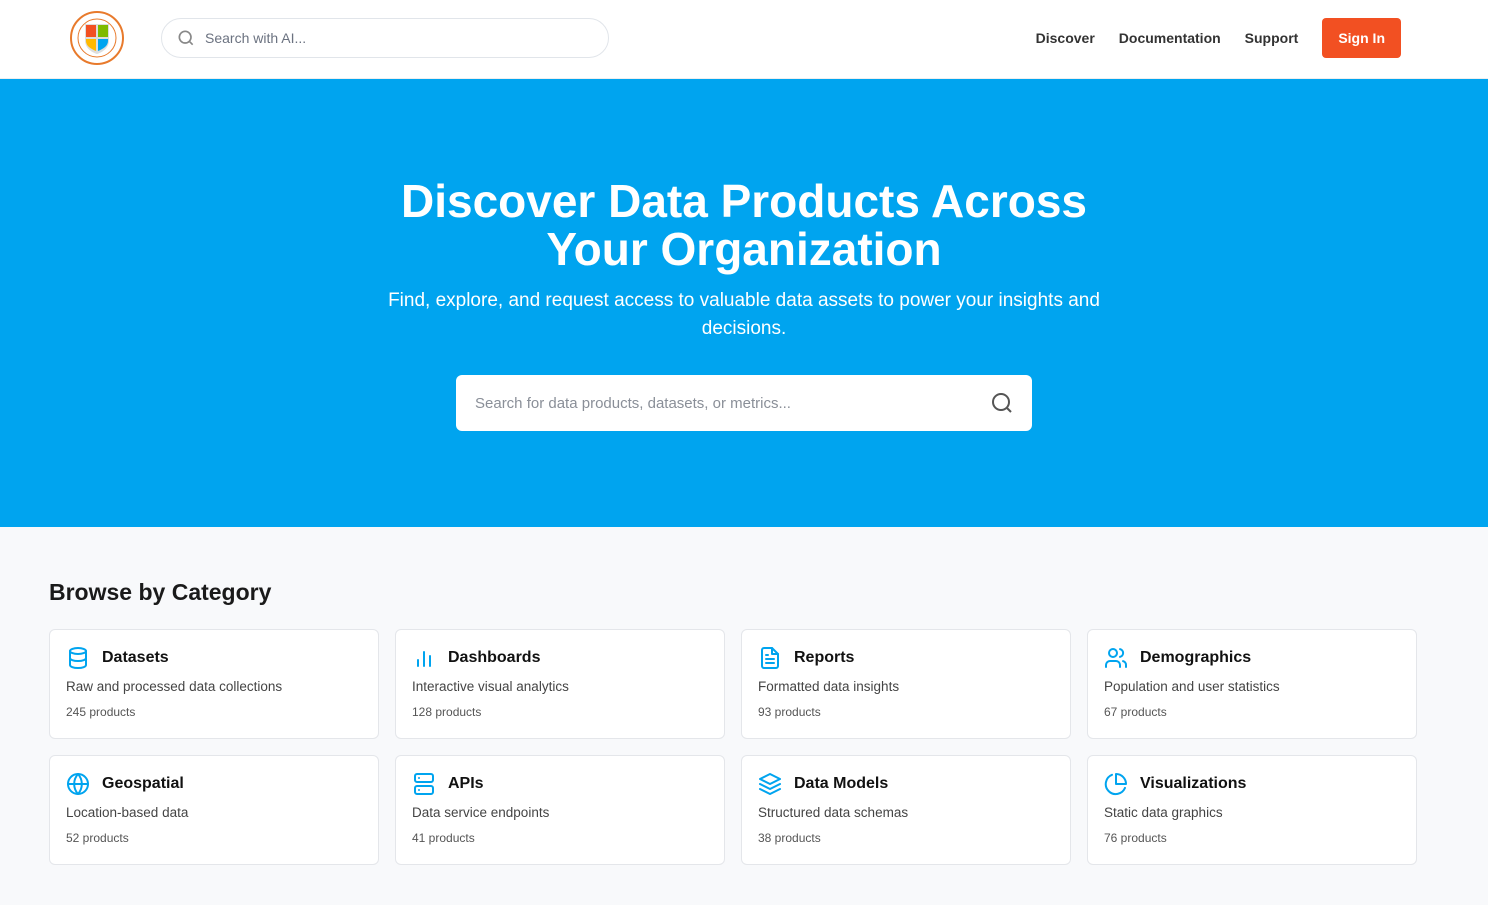  Describe the element at coordinates (789, 838) in the screenshot. I see `category-count: 38 products` at that location.